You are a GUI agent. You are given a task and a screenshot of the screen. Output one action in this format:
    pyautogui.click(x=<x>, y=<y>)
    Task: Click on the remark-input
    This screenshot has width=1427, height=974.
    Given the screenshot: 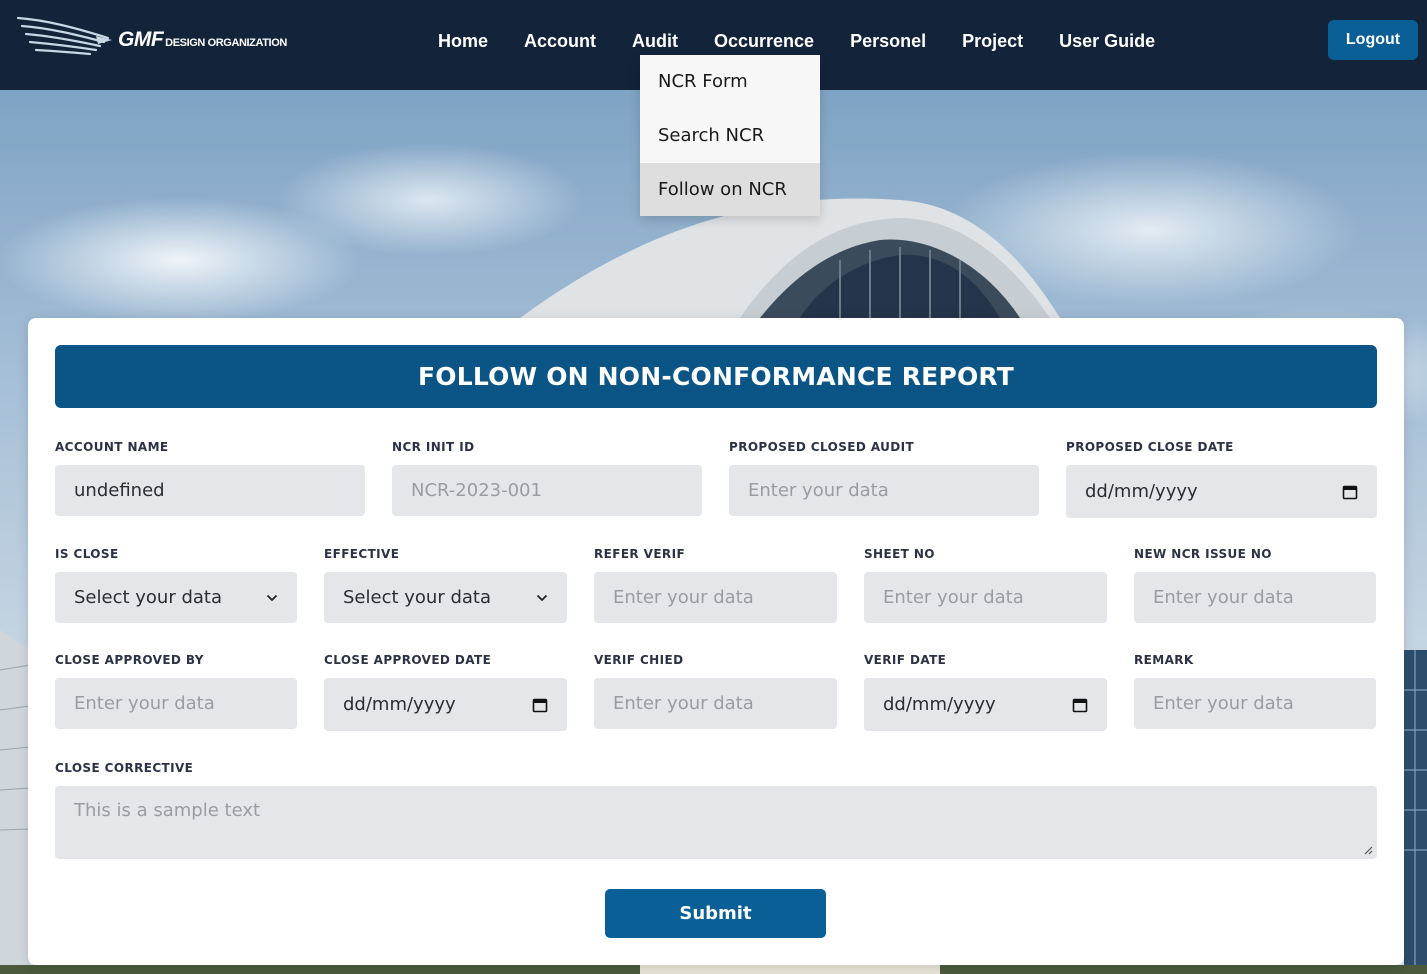 What is the action you would take?
    pyautogui.click(x=1255, y=703)
    